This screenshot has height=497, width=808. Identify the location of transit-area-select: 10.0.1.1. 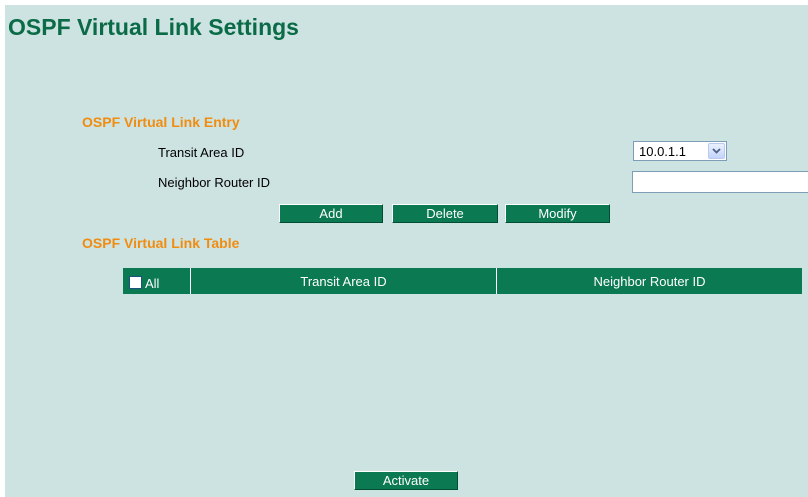
(680, 151).